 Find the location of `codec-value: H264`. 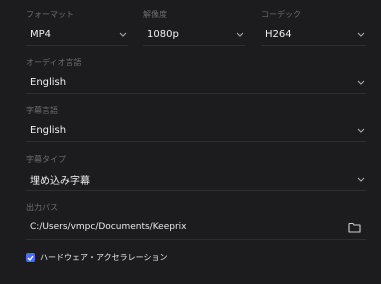

codec-value: H264 is located at coordinates (278, 34).